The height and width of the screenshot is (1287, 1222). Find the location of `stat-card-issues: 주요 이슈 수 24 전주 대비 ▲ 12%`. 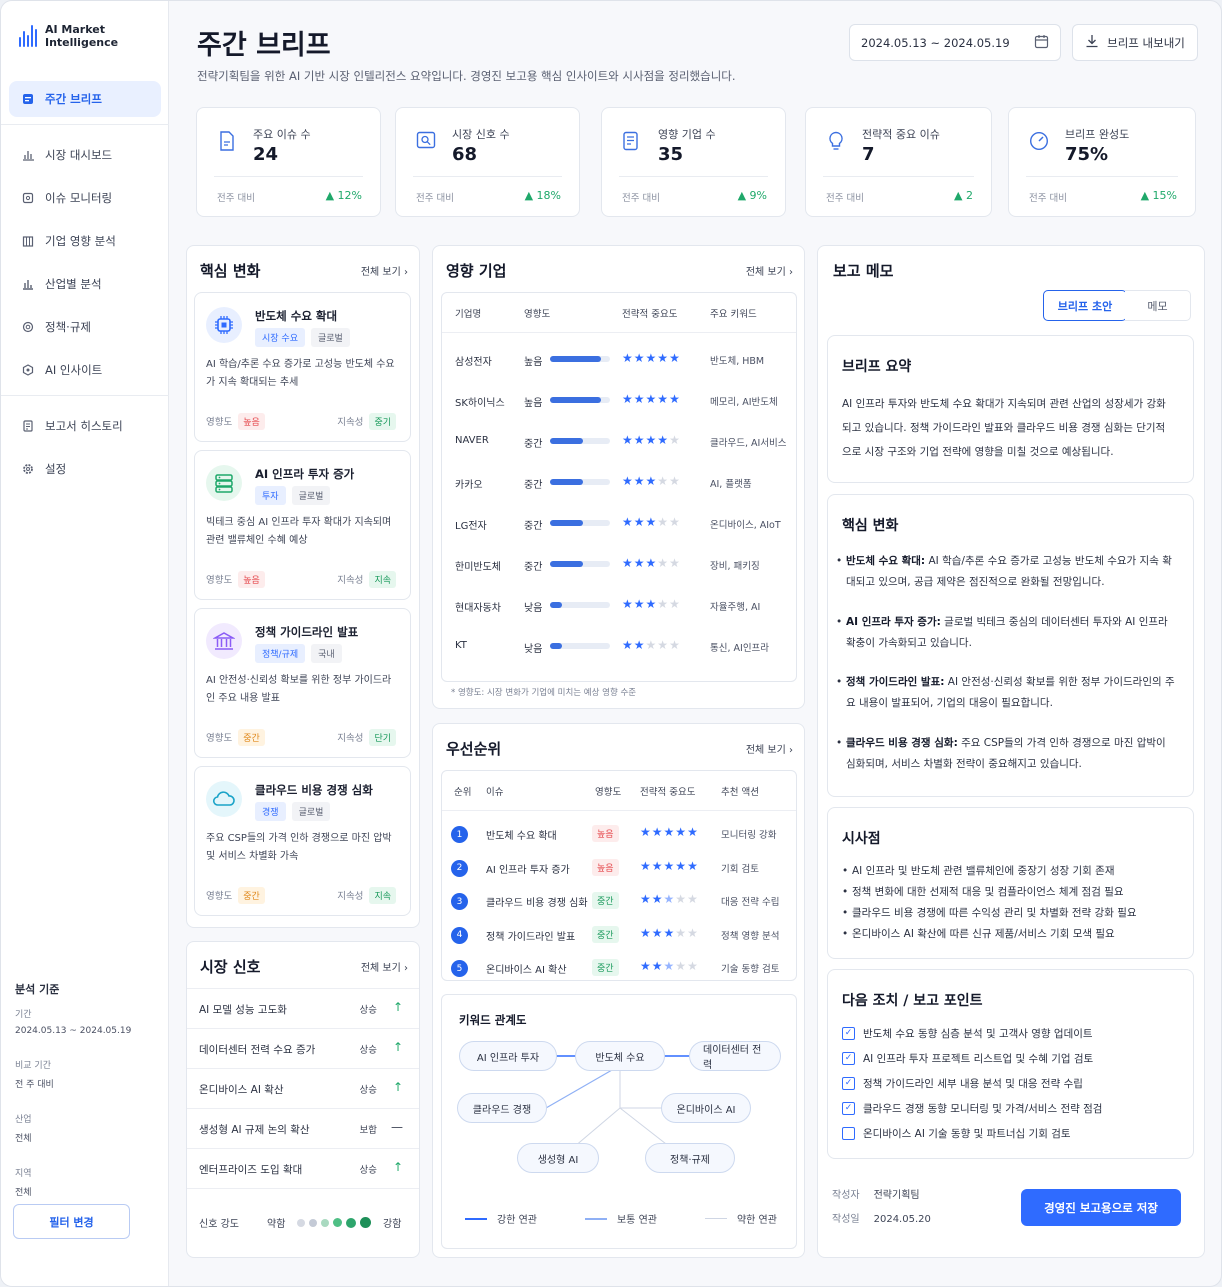

stat-card-issues: 주요 이슈 수 24 전주 대비 ▲ 12% is located at coordinates (288, 162).